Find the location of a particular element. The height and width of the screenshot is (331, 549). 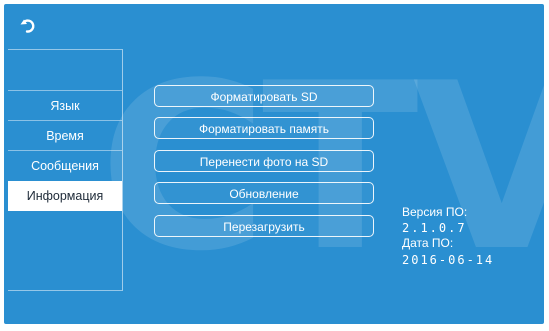

update-button: Обновление is located at coordinates (264, 193).